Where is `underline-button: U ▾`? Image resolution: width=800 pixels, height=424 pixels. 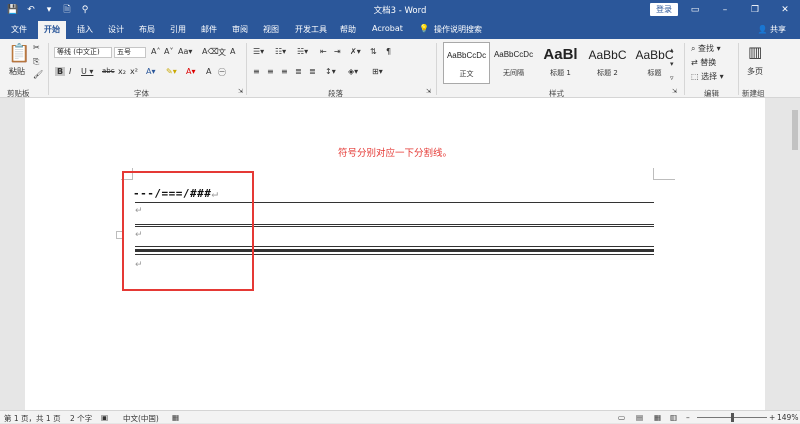
underline-button: U ▾ is located at coordinates (87, 71).